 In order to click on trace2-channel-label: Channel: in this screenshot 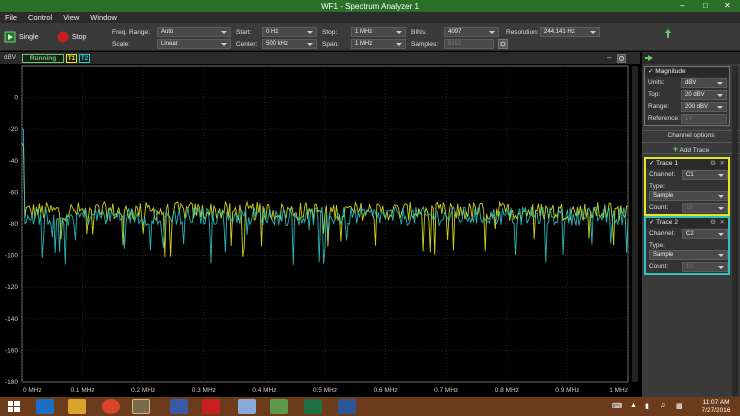, I will do `click(662, 233)`.